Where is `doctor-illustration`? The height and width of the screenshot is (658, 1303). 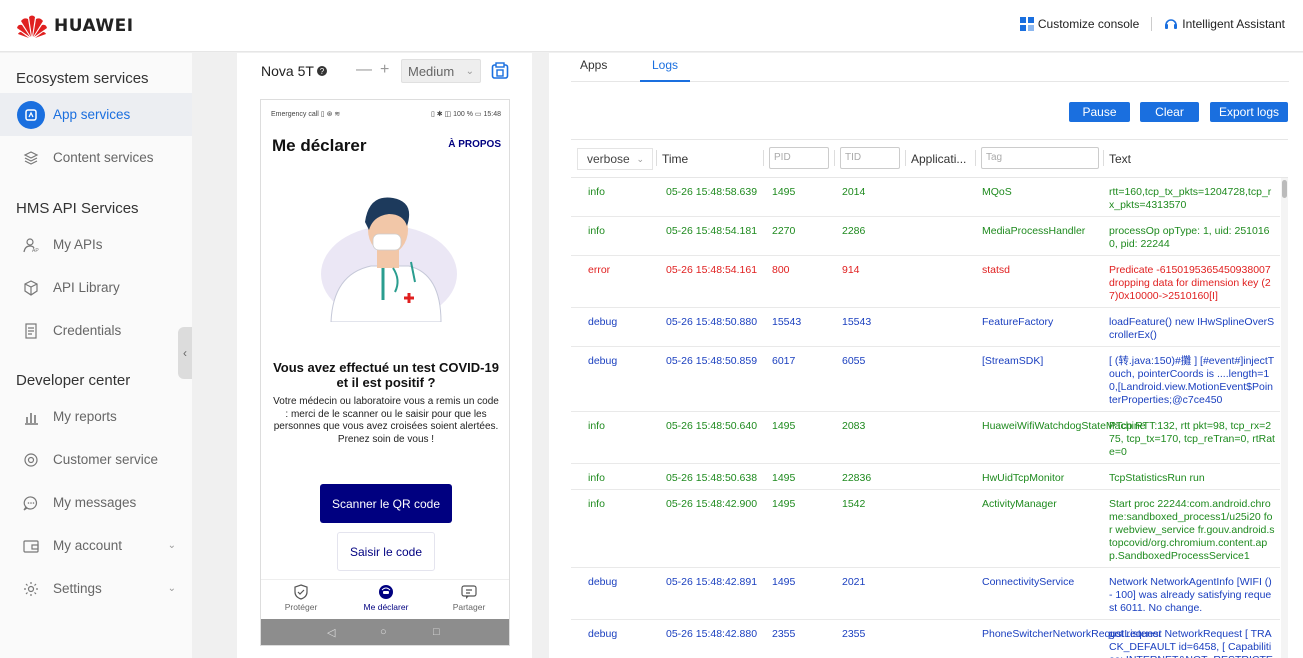
doctor-illustration is located at coordinates (389, 259).